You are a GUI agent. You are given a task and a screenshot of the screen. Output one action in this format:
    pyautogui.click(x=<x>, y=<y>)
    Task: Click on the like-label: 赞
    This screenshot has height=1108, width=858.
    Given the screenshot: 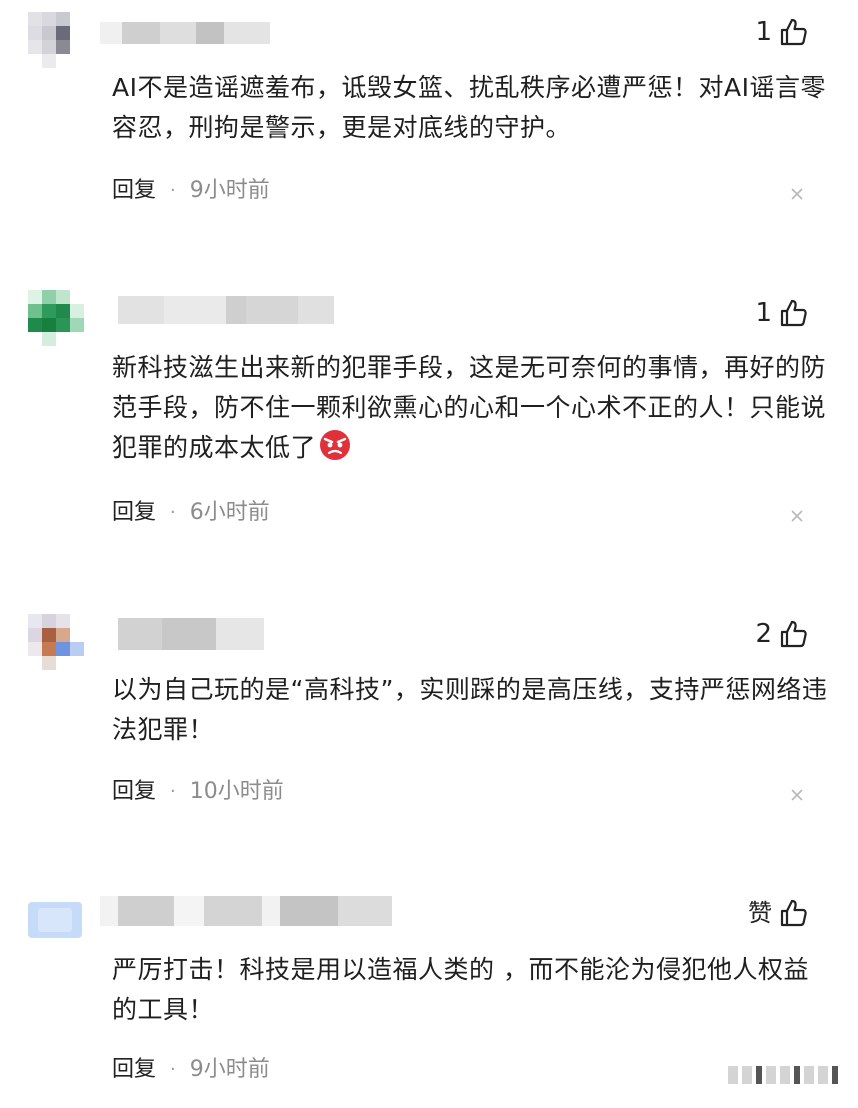 What is the action you would take?
    pyautogui.click(x=760, y=913)
    